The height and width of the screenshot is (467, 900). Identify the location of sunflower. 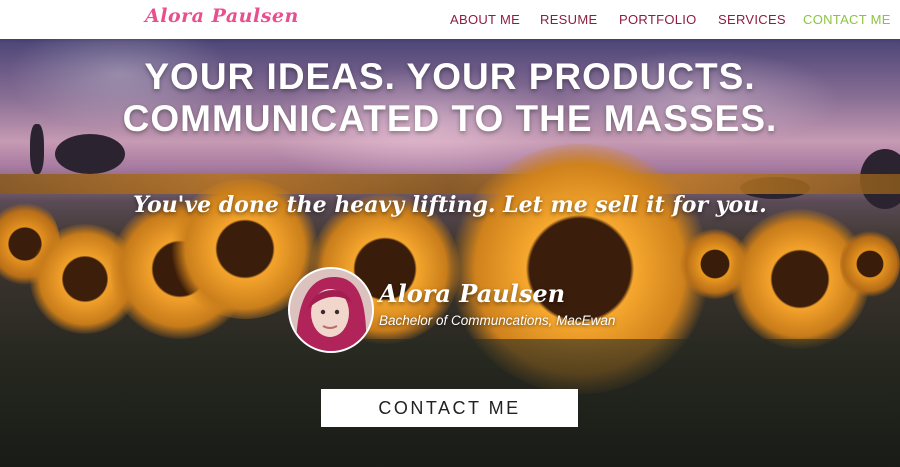
(870, 264).